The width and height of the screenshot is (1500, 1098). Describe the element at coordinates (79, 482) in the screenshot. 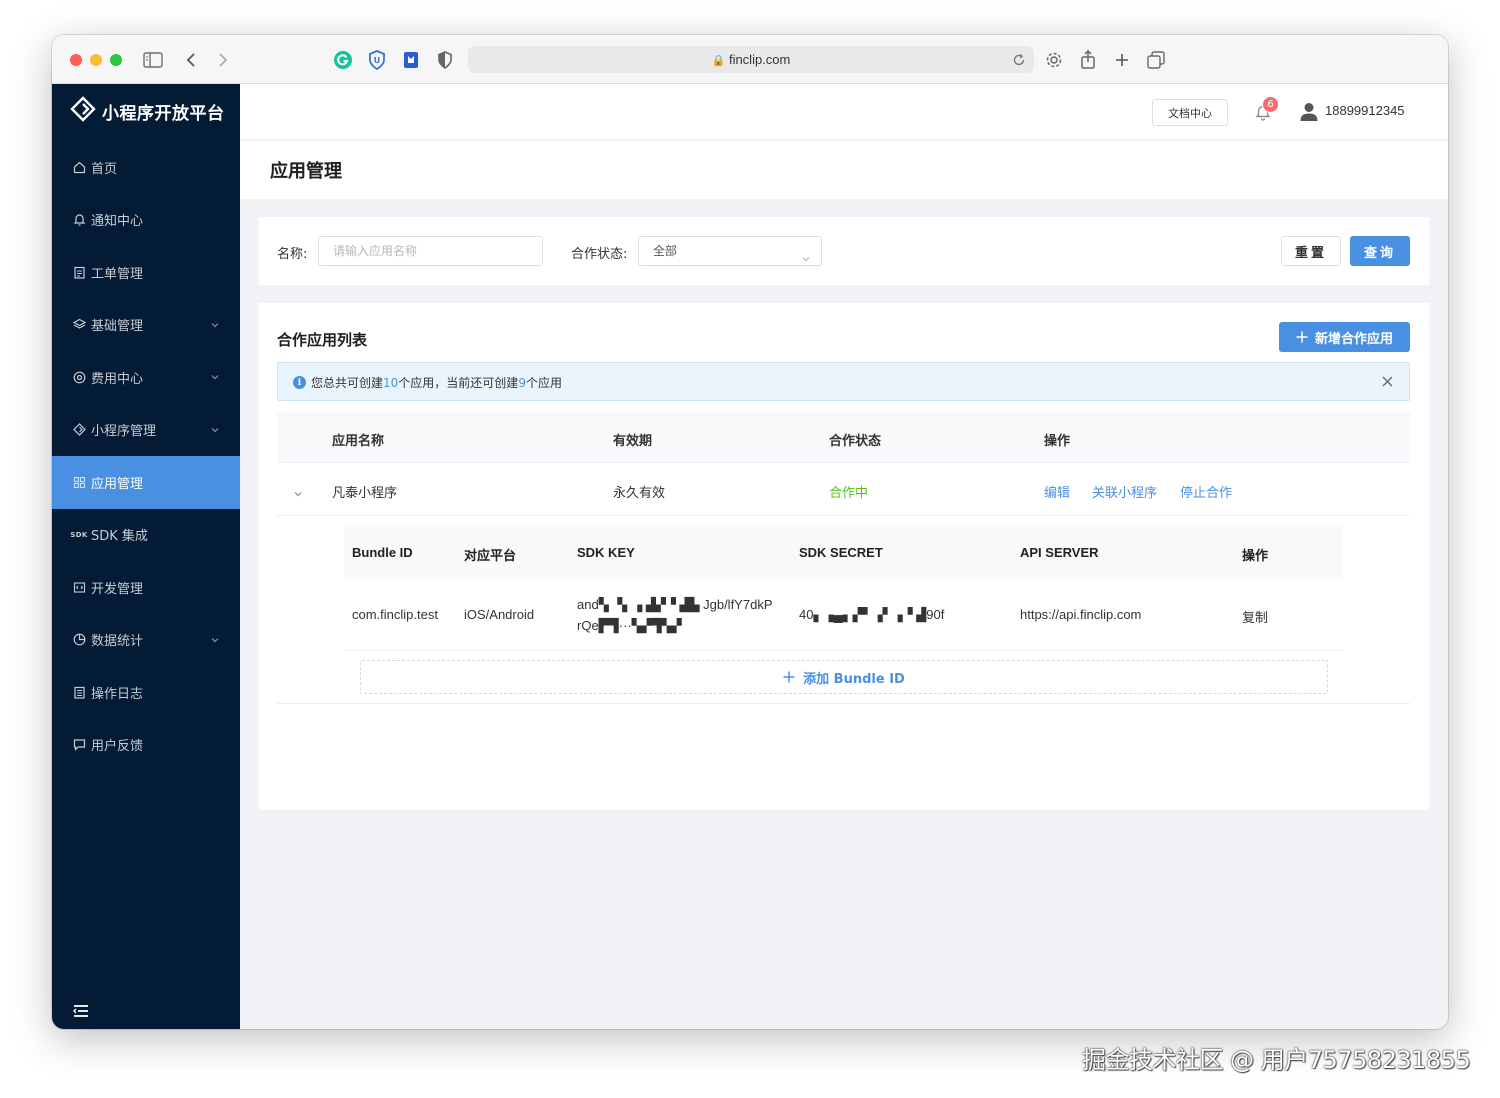

I see `grid-icon` at that location.